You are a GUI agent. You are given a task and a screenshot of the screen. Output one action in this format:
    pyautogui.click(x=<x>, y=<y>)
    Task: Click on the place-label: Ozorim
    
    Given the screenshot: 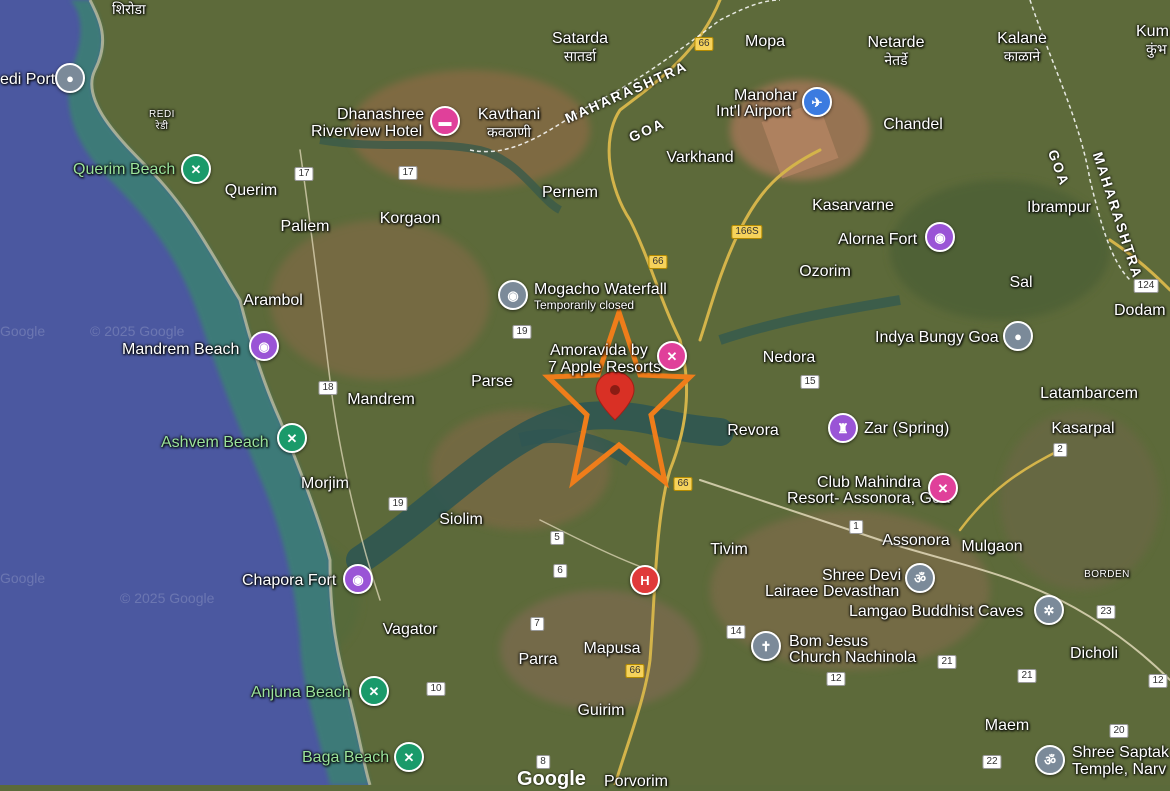 What is the action you would take?
    pyautogui.click(x=825, y=271)
    